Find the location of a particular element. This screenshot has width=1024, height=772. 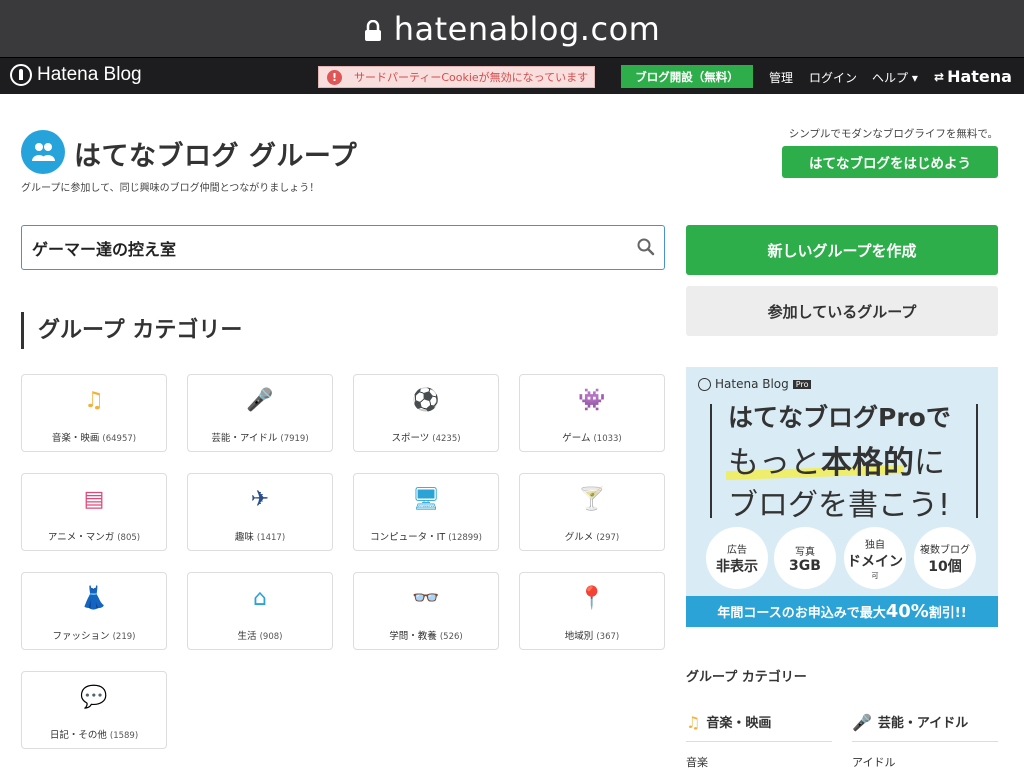

speech-bubbles-icon: 💬 is located at coordinates (94, 697).